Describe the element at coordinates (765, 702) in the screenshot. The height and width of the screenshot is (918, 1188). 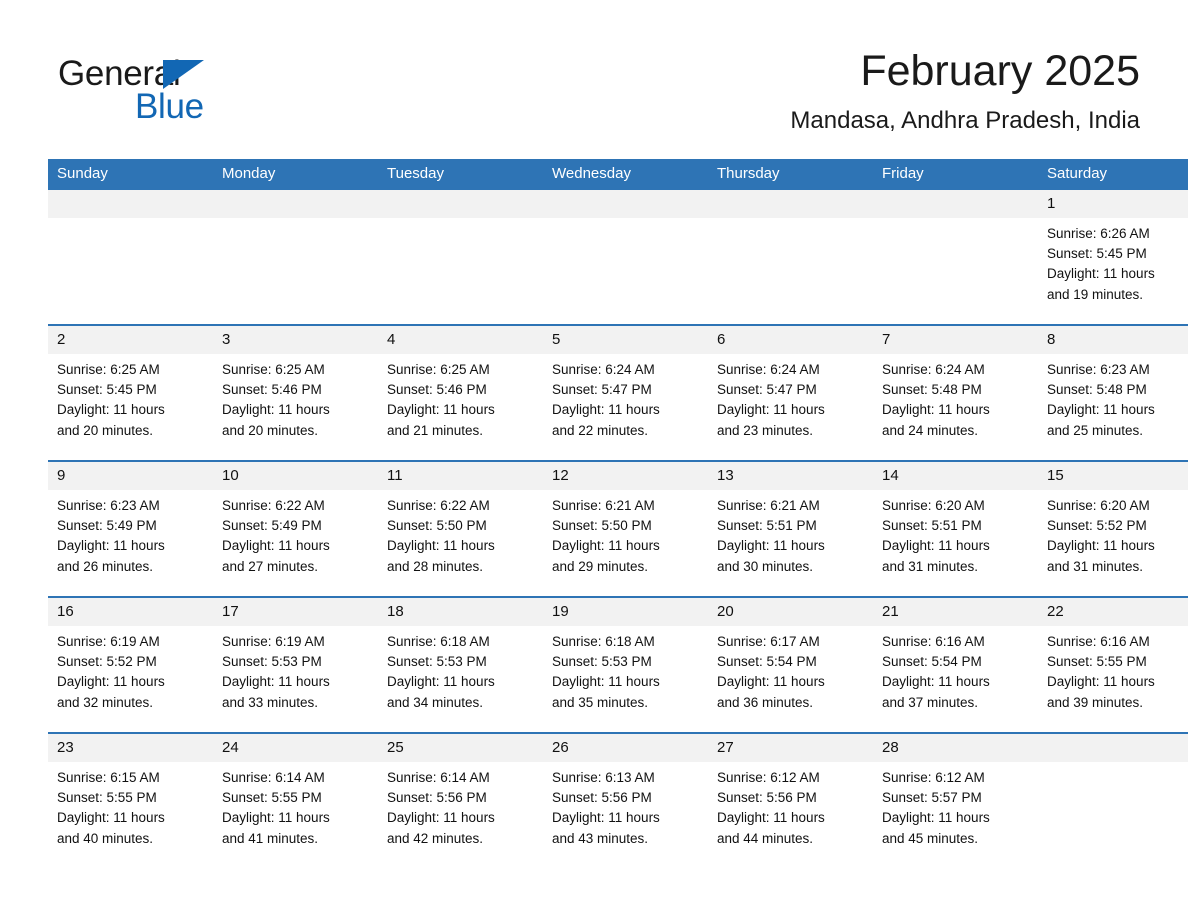
I see `daylight-text-line2: and 36 minutes.` at that location.